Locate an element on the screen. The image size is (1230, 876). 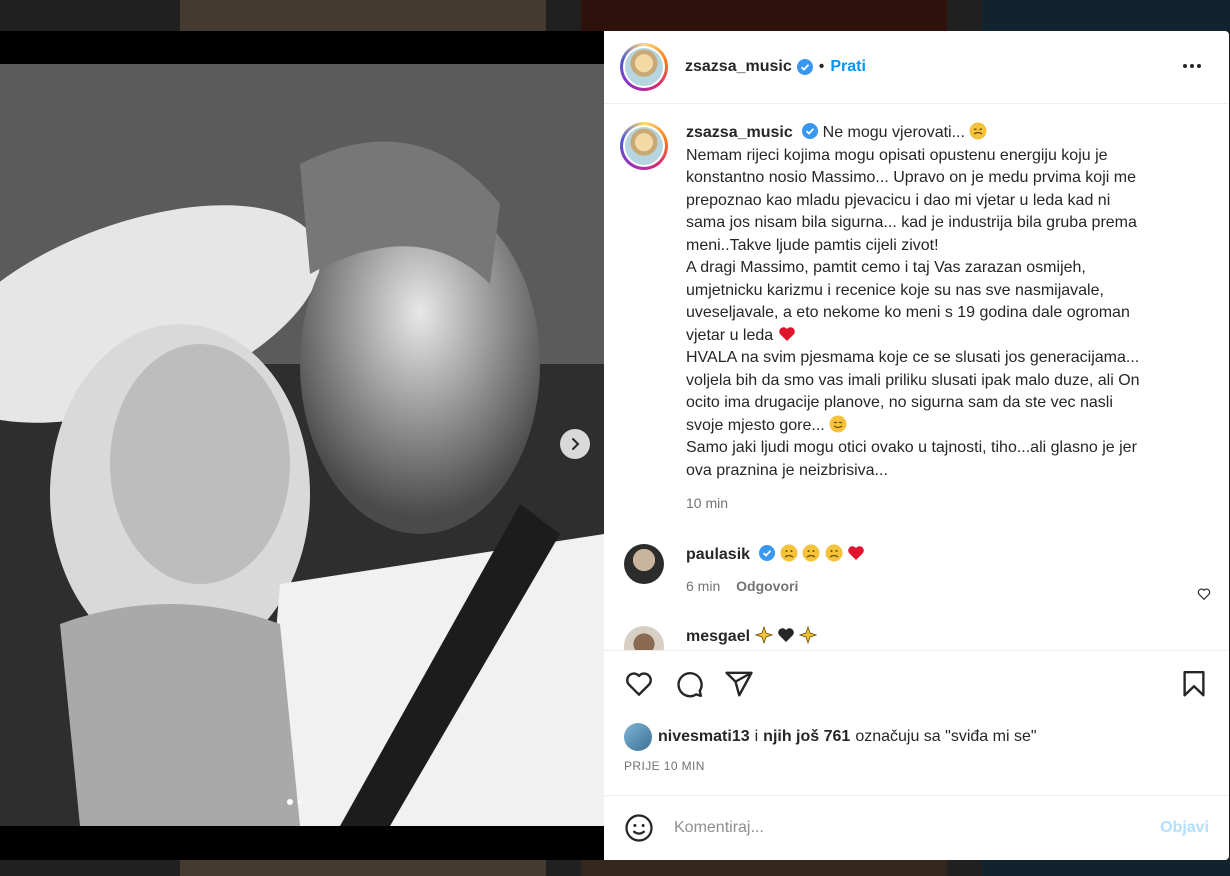
likes-suffix: označuju sa "sviđa mi se" is located at coordinates (946, 736).